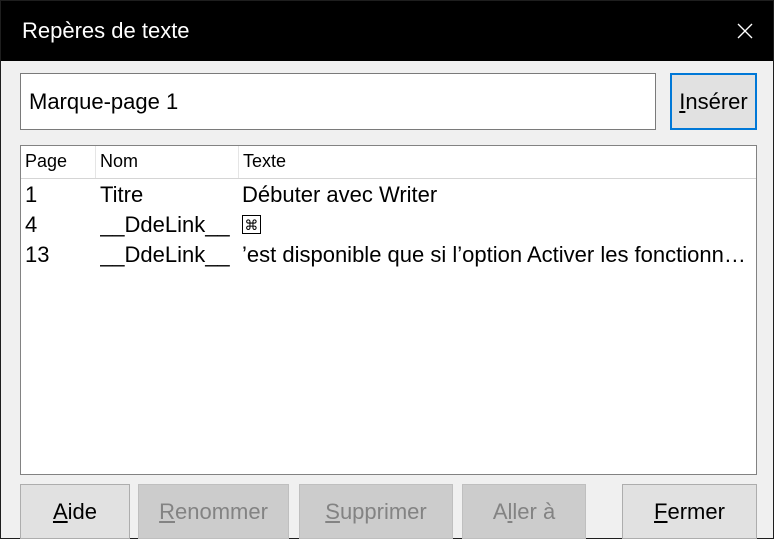 The image size is (774, 539). I want to click on close-button: Fermer, so click(689, 511).